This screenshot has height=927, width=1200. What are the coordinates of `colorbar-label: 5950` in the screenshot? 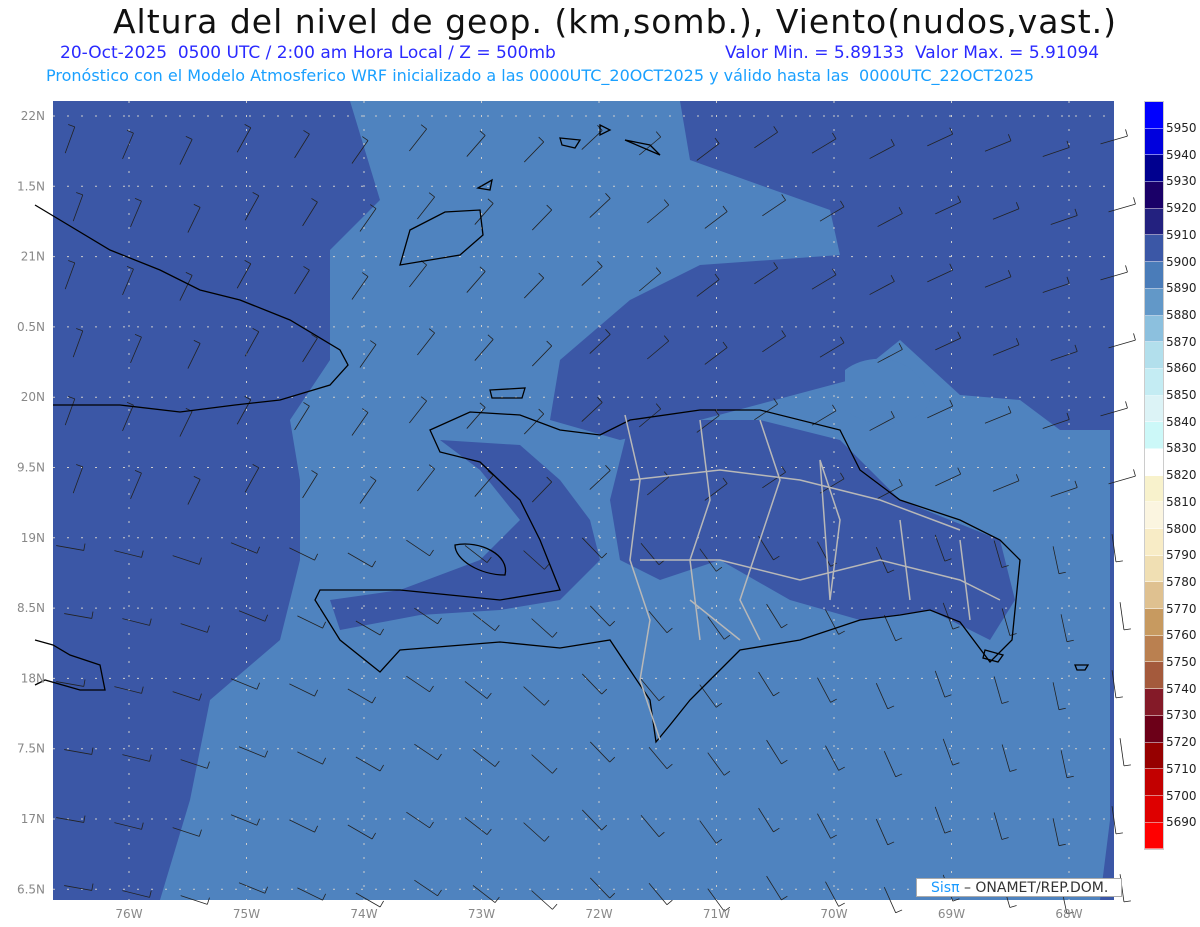 It's located at (1181, 128).